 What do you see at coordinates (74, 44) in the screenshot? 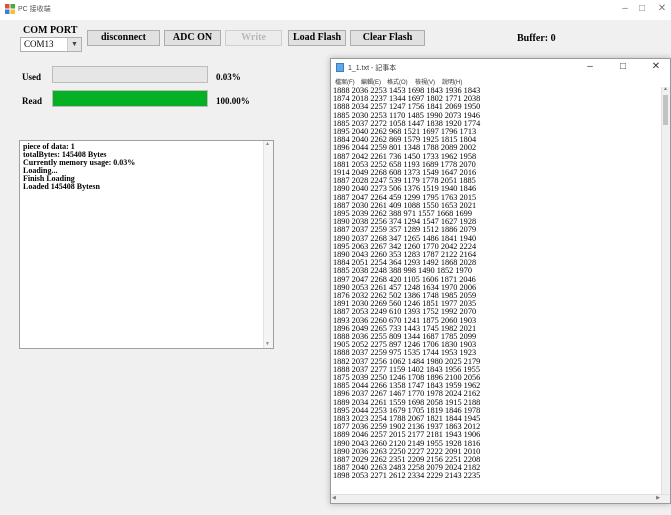
I see `chevron-down-icon: ▼` at bounding box center [74, 44].